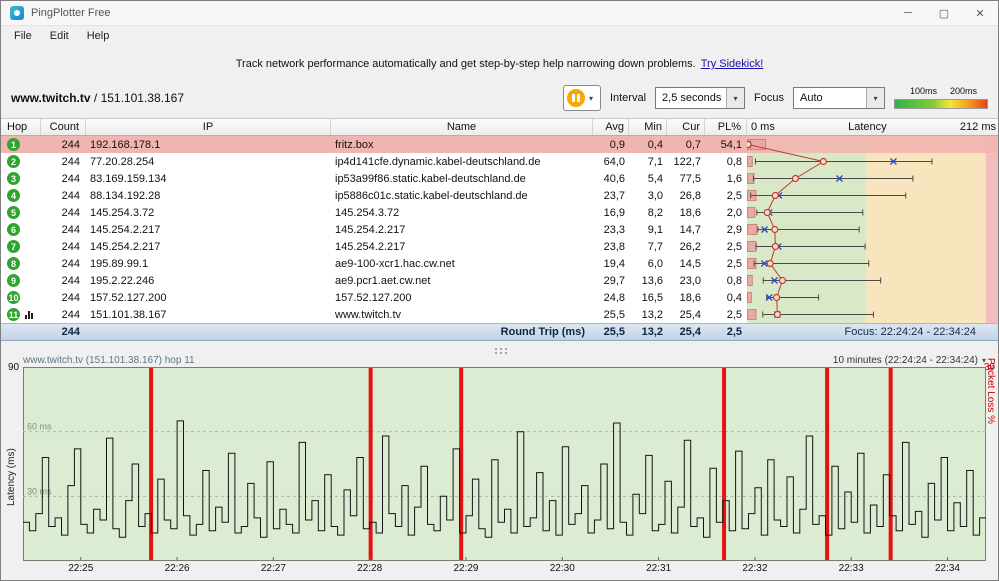 This screenshot has height=581, width=999. I want to click on cell-min: 7,1, so click(655, 161).